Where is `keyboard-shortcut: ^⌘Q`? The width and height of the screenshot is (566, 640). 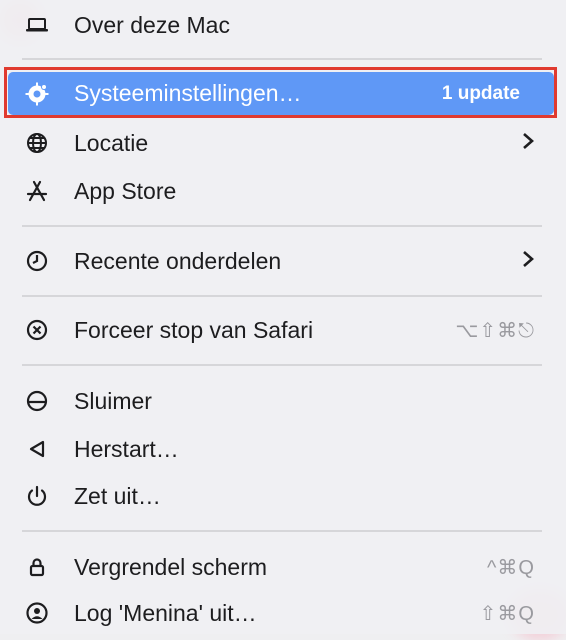 keyboard-shortcut: ^⌘Q is located at coordinates (511, 567).